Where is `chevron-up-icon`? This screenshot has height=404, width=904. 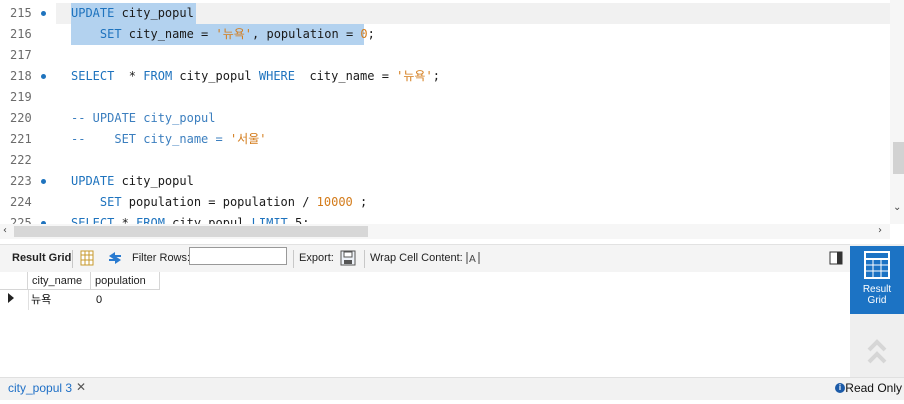 chevron-up-icon is located at coordinates (877, 354).